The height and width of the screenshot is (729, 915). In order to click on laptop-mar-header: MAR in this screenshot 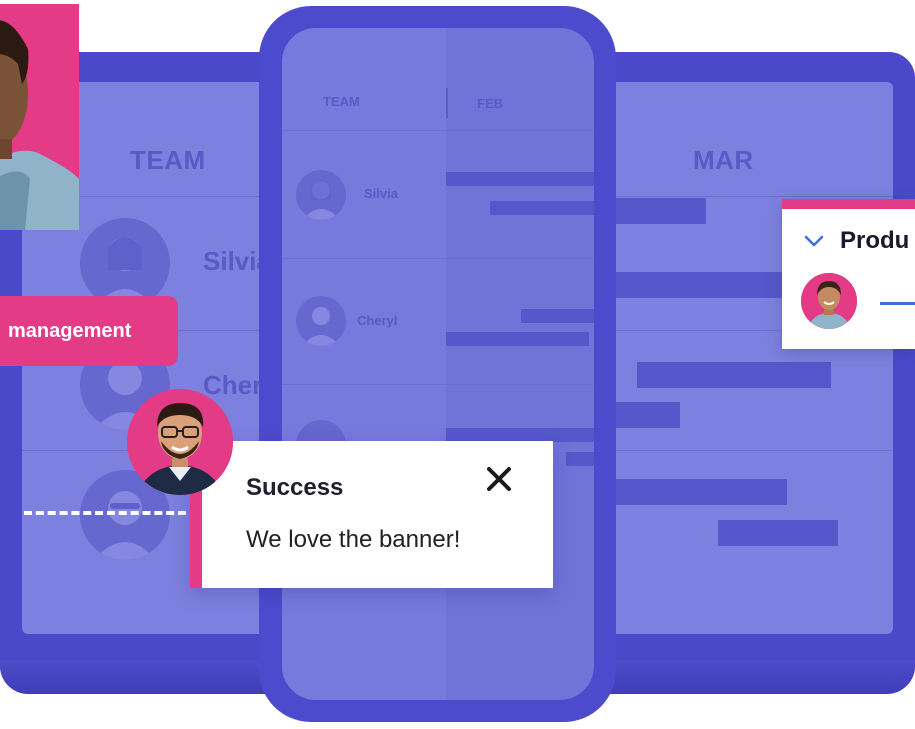, I will do `click(723, 160)`.